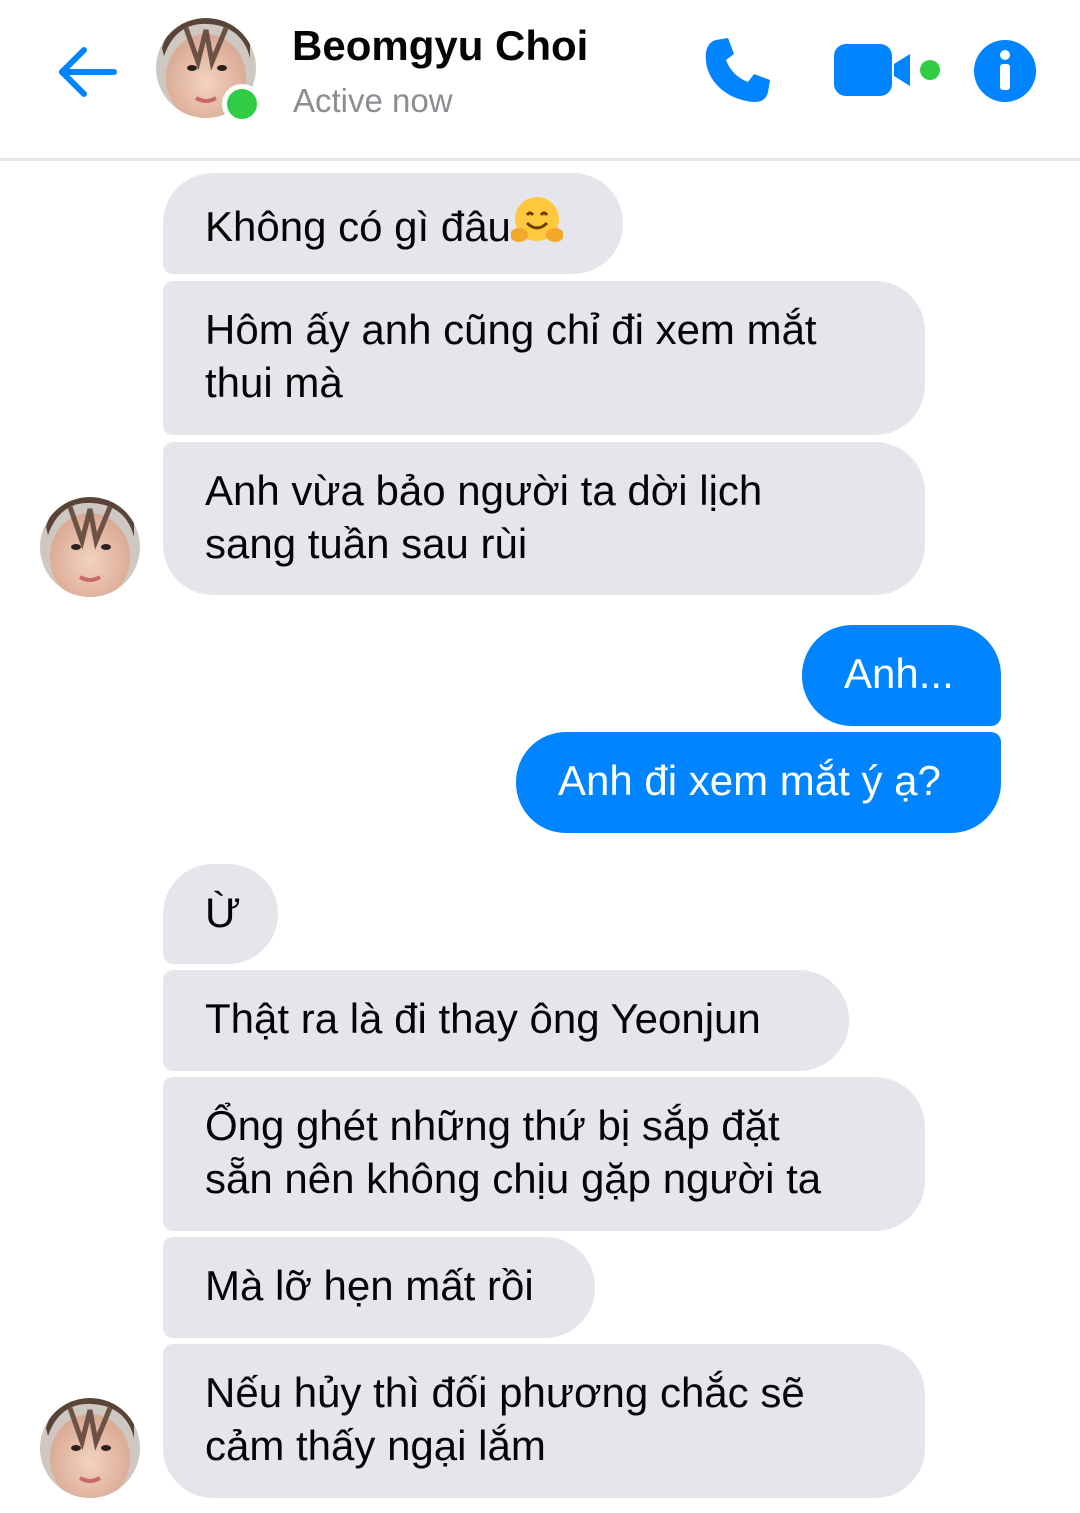 This screenshot has height=1513, width=1080. What do you see at coordinates (223, 912) in the screenshot?
I see `message-text: Ừ` at bounding box center [223, 912].